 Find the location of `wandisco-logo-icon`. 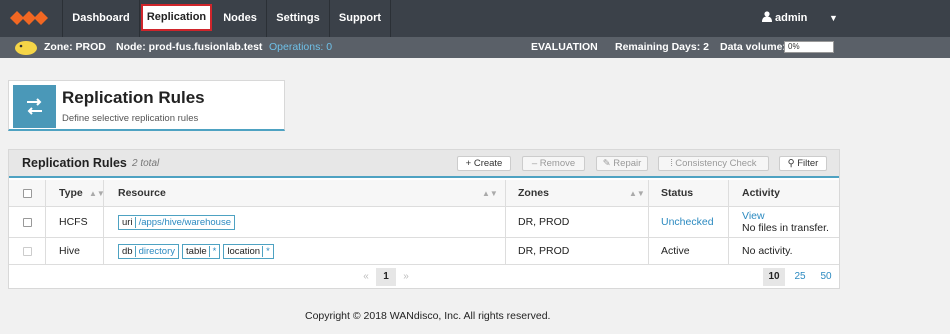

wandisco-logo-icon is located at coordinates (31, 18).